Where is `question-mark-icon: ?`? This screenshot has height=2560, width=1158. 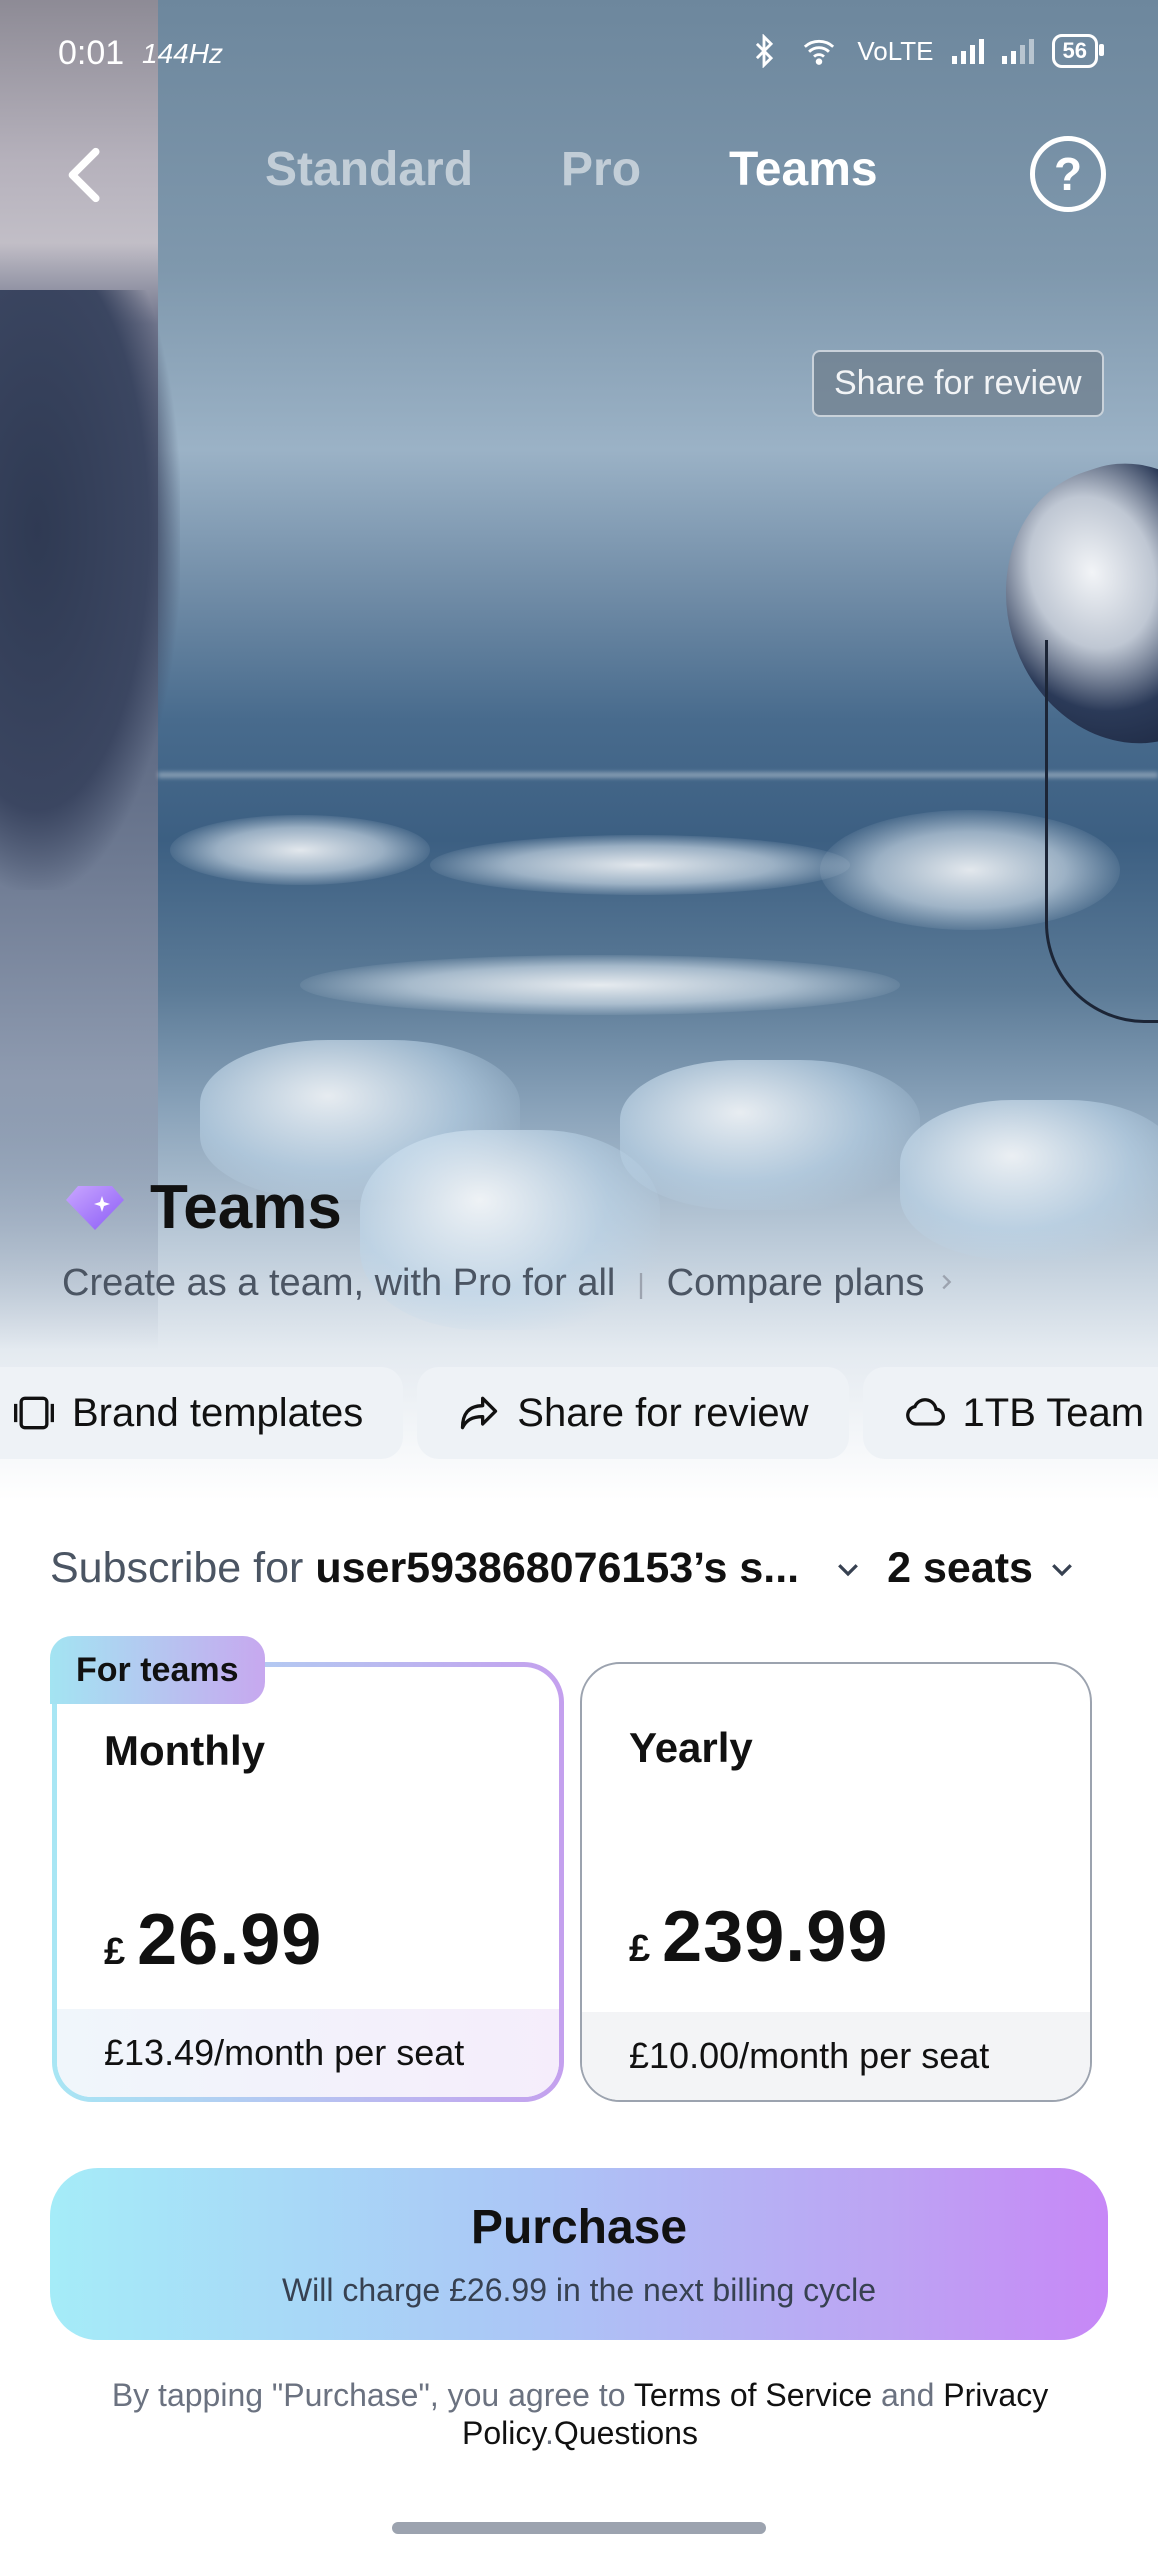 question-mark-icon: ? is located at coordinates (1068, 174).